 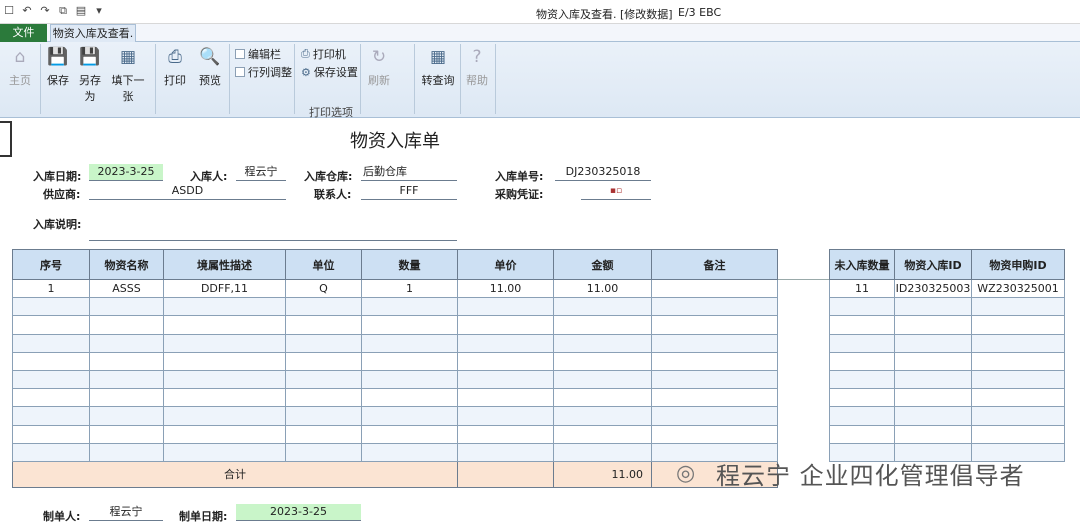 I want to click on printer-label: 打印机, so click(x=329, y=54).